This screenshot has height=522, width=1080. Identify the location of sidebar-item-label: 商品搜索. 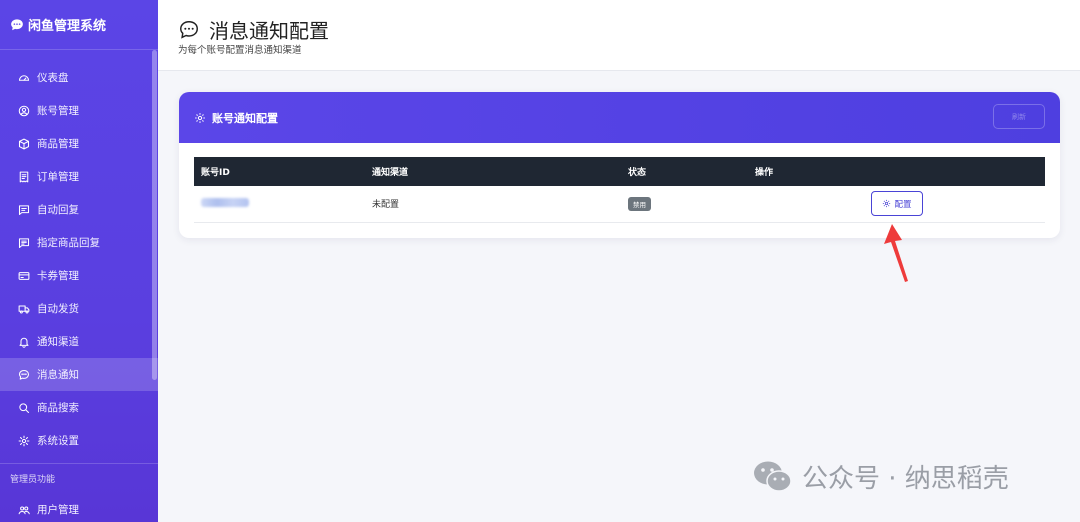
(58, 408).